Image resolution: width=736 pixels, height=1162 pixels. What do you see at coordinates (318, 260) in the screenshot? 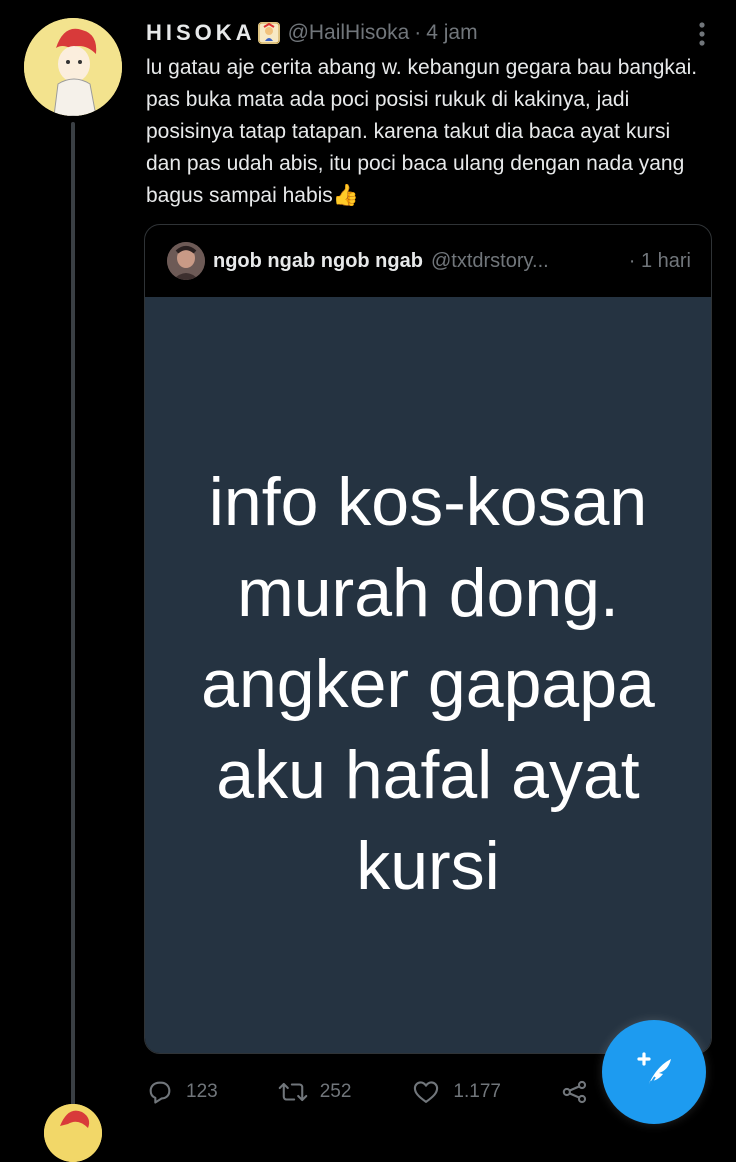
I see `quoted-display-name: ngob ngab ngob ngab` at bounding box center [318, 260].